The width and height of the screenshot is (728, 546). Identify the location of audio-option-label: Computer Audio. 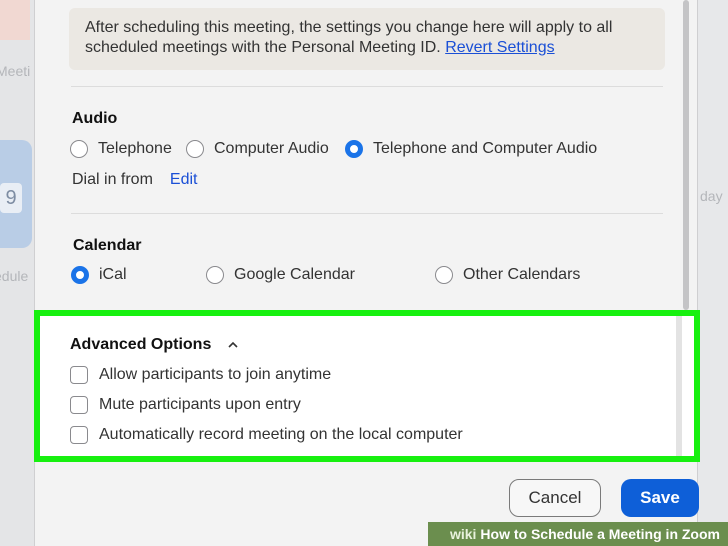
(271, 148).